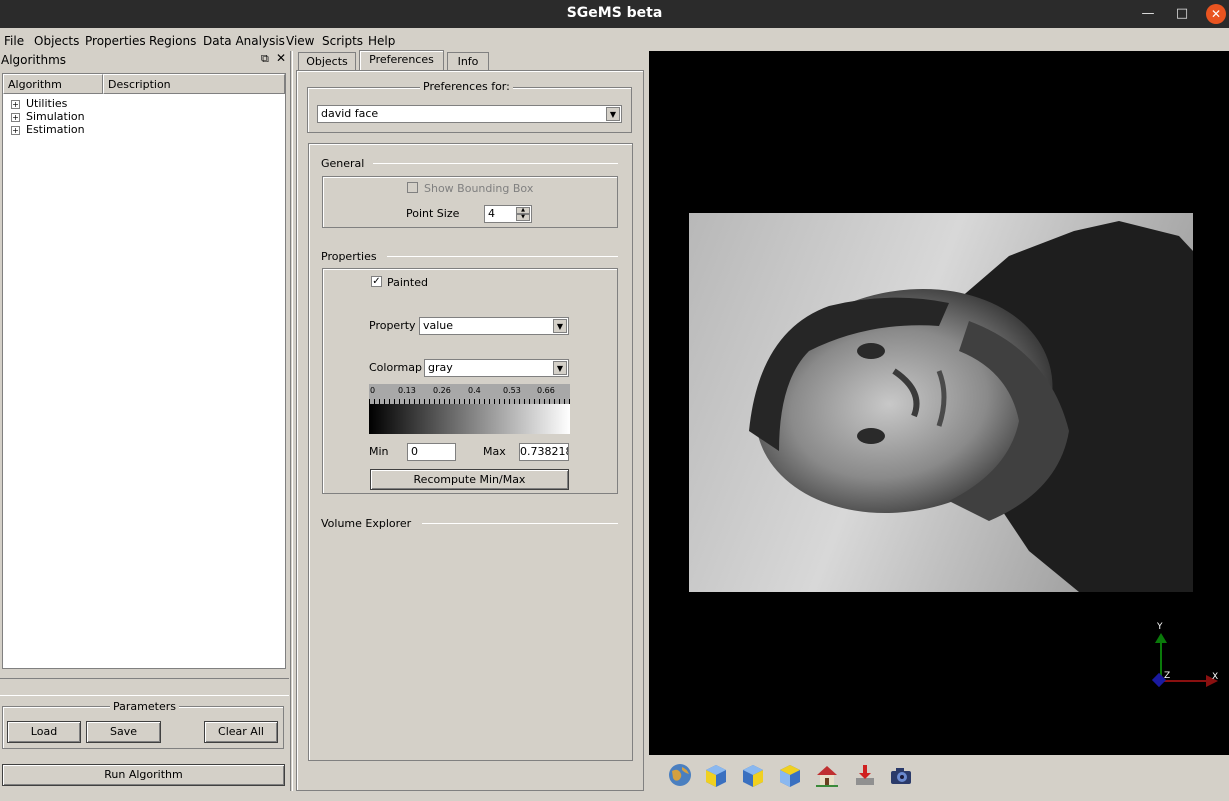 This screenshot has width=1229, height=801. Describe the element at coordinates (381, 41) in the screenshot. I see `menu-help: Help` at that location.